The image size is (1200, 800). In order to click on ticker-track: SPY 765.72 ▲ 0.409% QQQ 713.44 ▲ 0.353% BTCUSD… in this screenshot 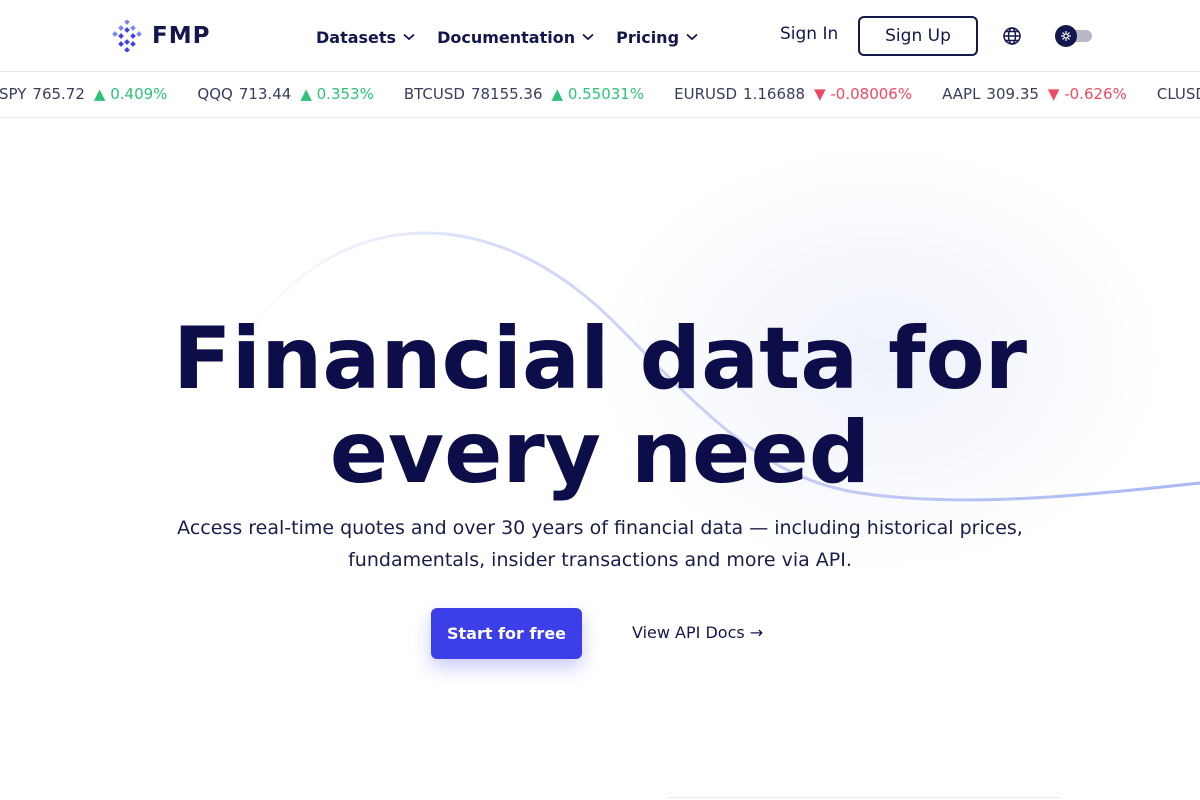, I will do `click(600, 94)`.